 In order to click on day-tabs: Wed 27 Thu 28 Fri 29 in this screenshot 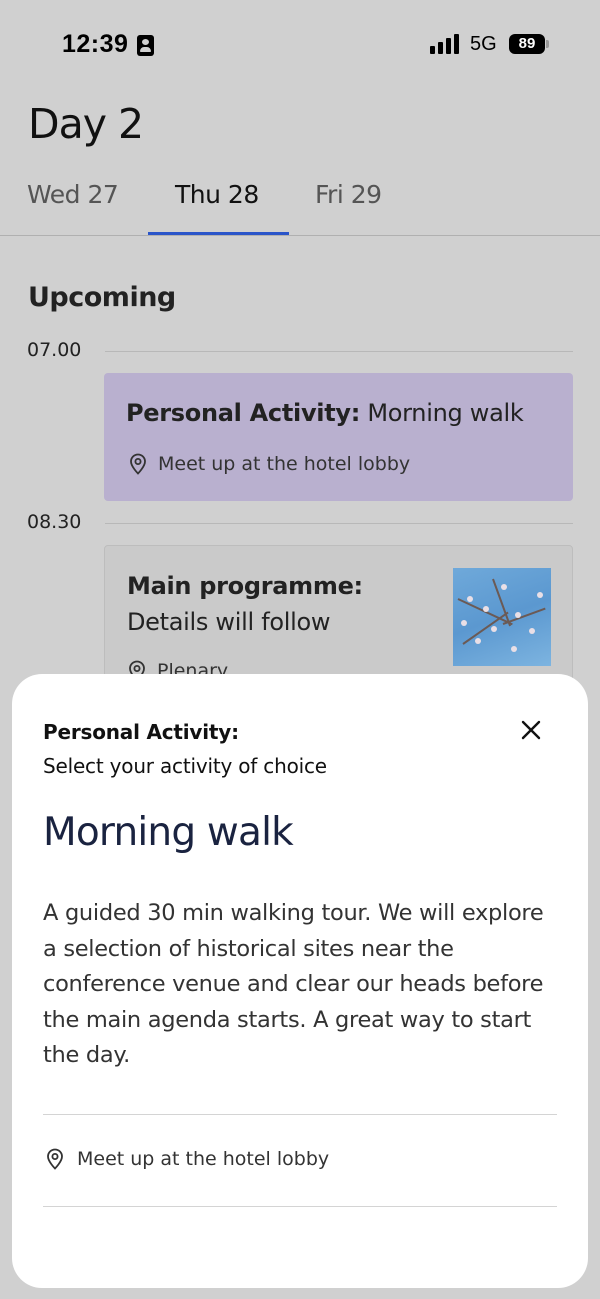, I will do `click(300, 202)`.